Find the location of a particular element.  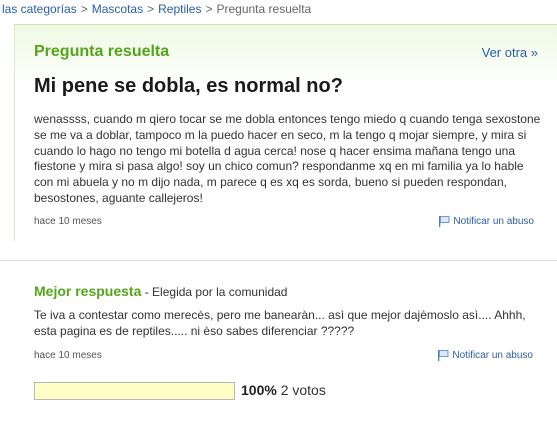

see-other-link: Ver otra » is located at coordinates (510, 52).